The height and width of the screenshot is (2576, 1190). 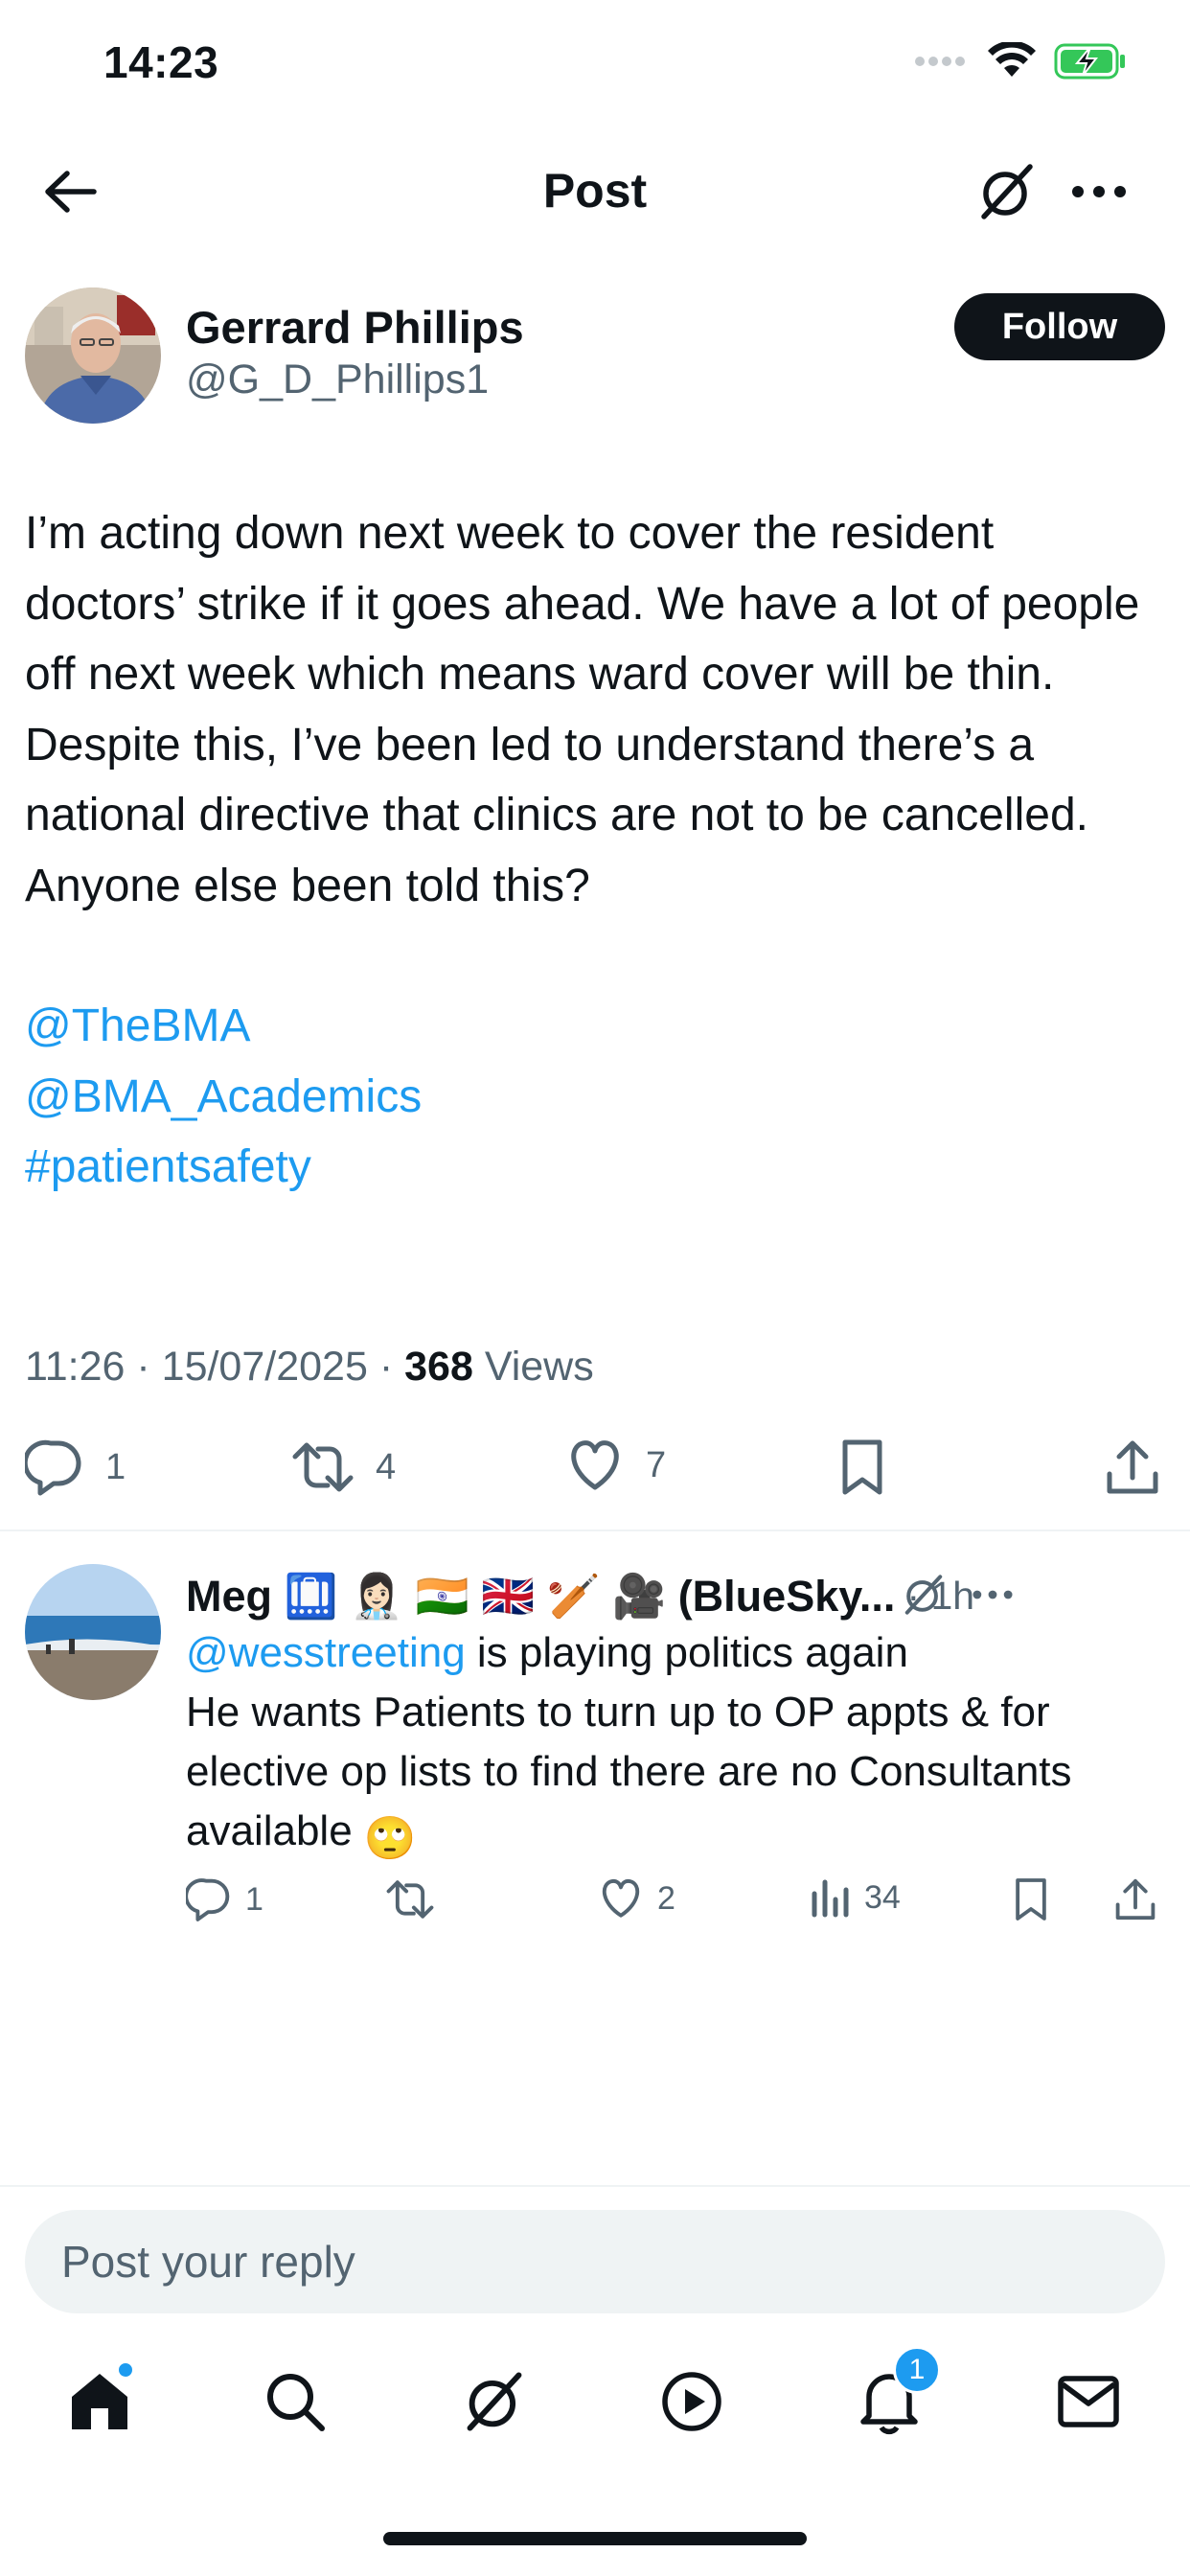 What do you see at coordinates (387, 1466) in the screenshot?
I see `repost-count: 4` at bounding box center [387, 1466].